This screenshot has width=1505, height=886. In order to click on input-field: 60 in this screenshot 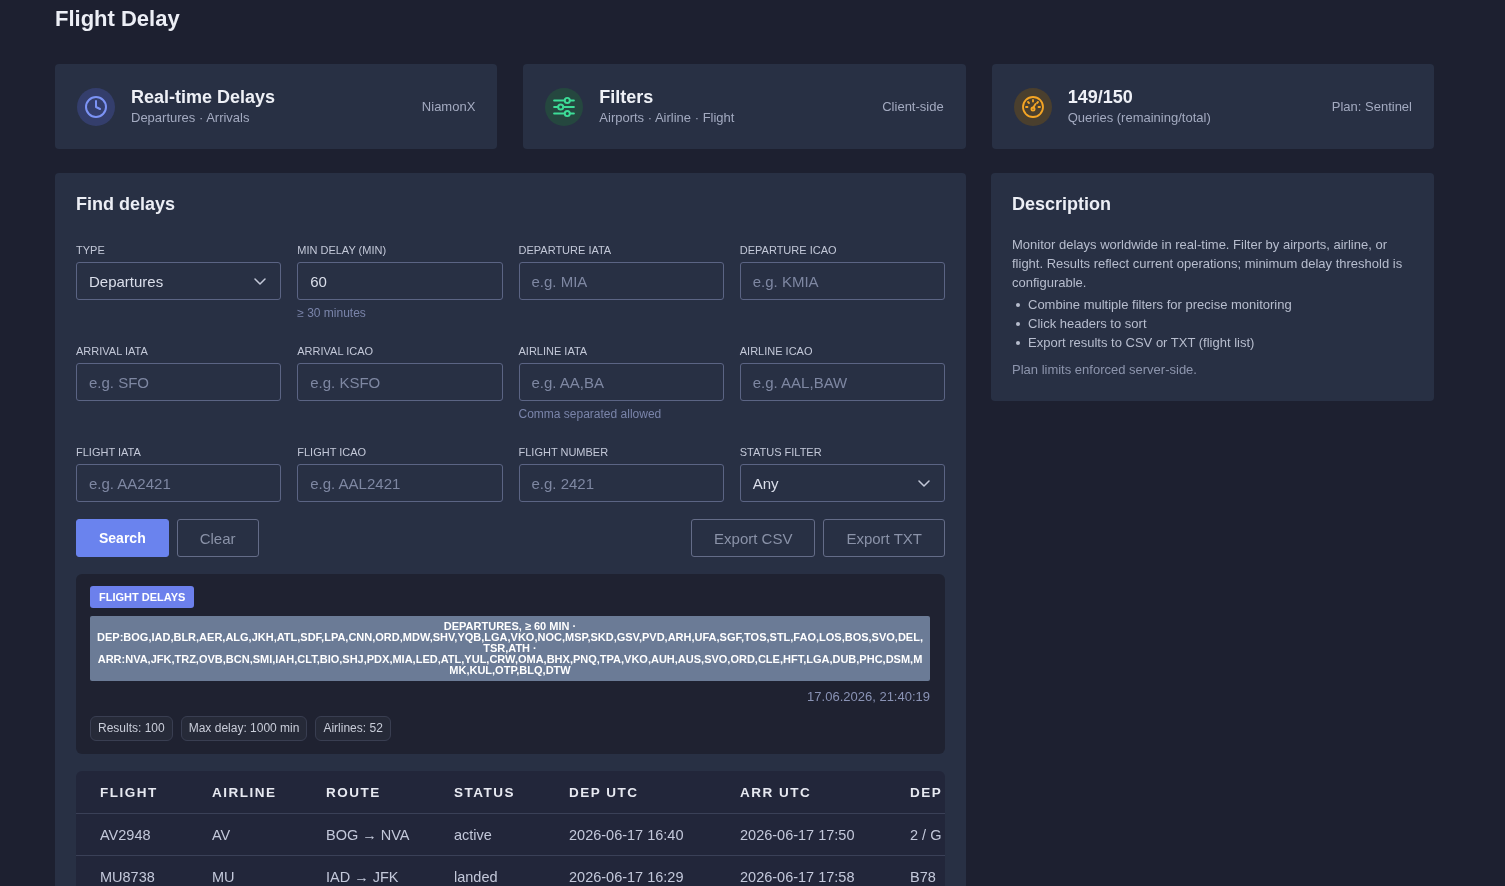, I will do `click(400, 281)`.